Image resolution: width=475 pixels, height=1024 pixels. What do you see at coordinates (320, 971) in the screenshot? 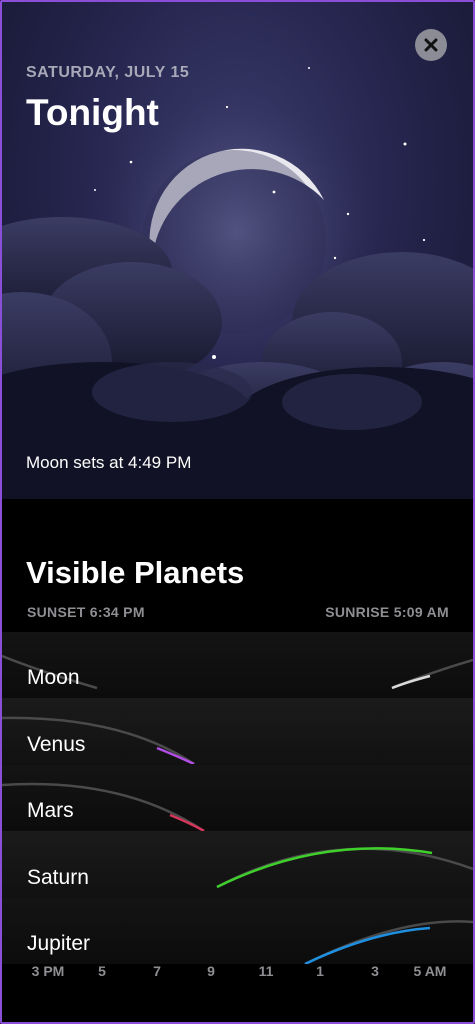
I see `time-tick: 1` at bounding box center [320, 971].